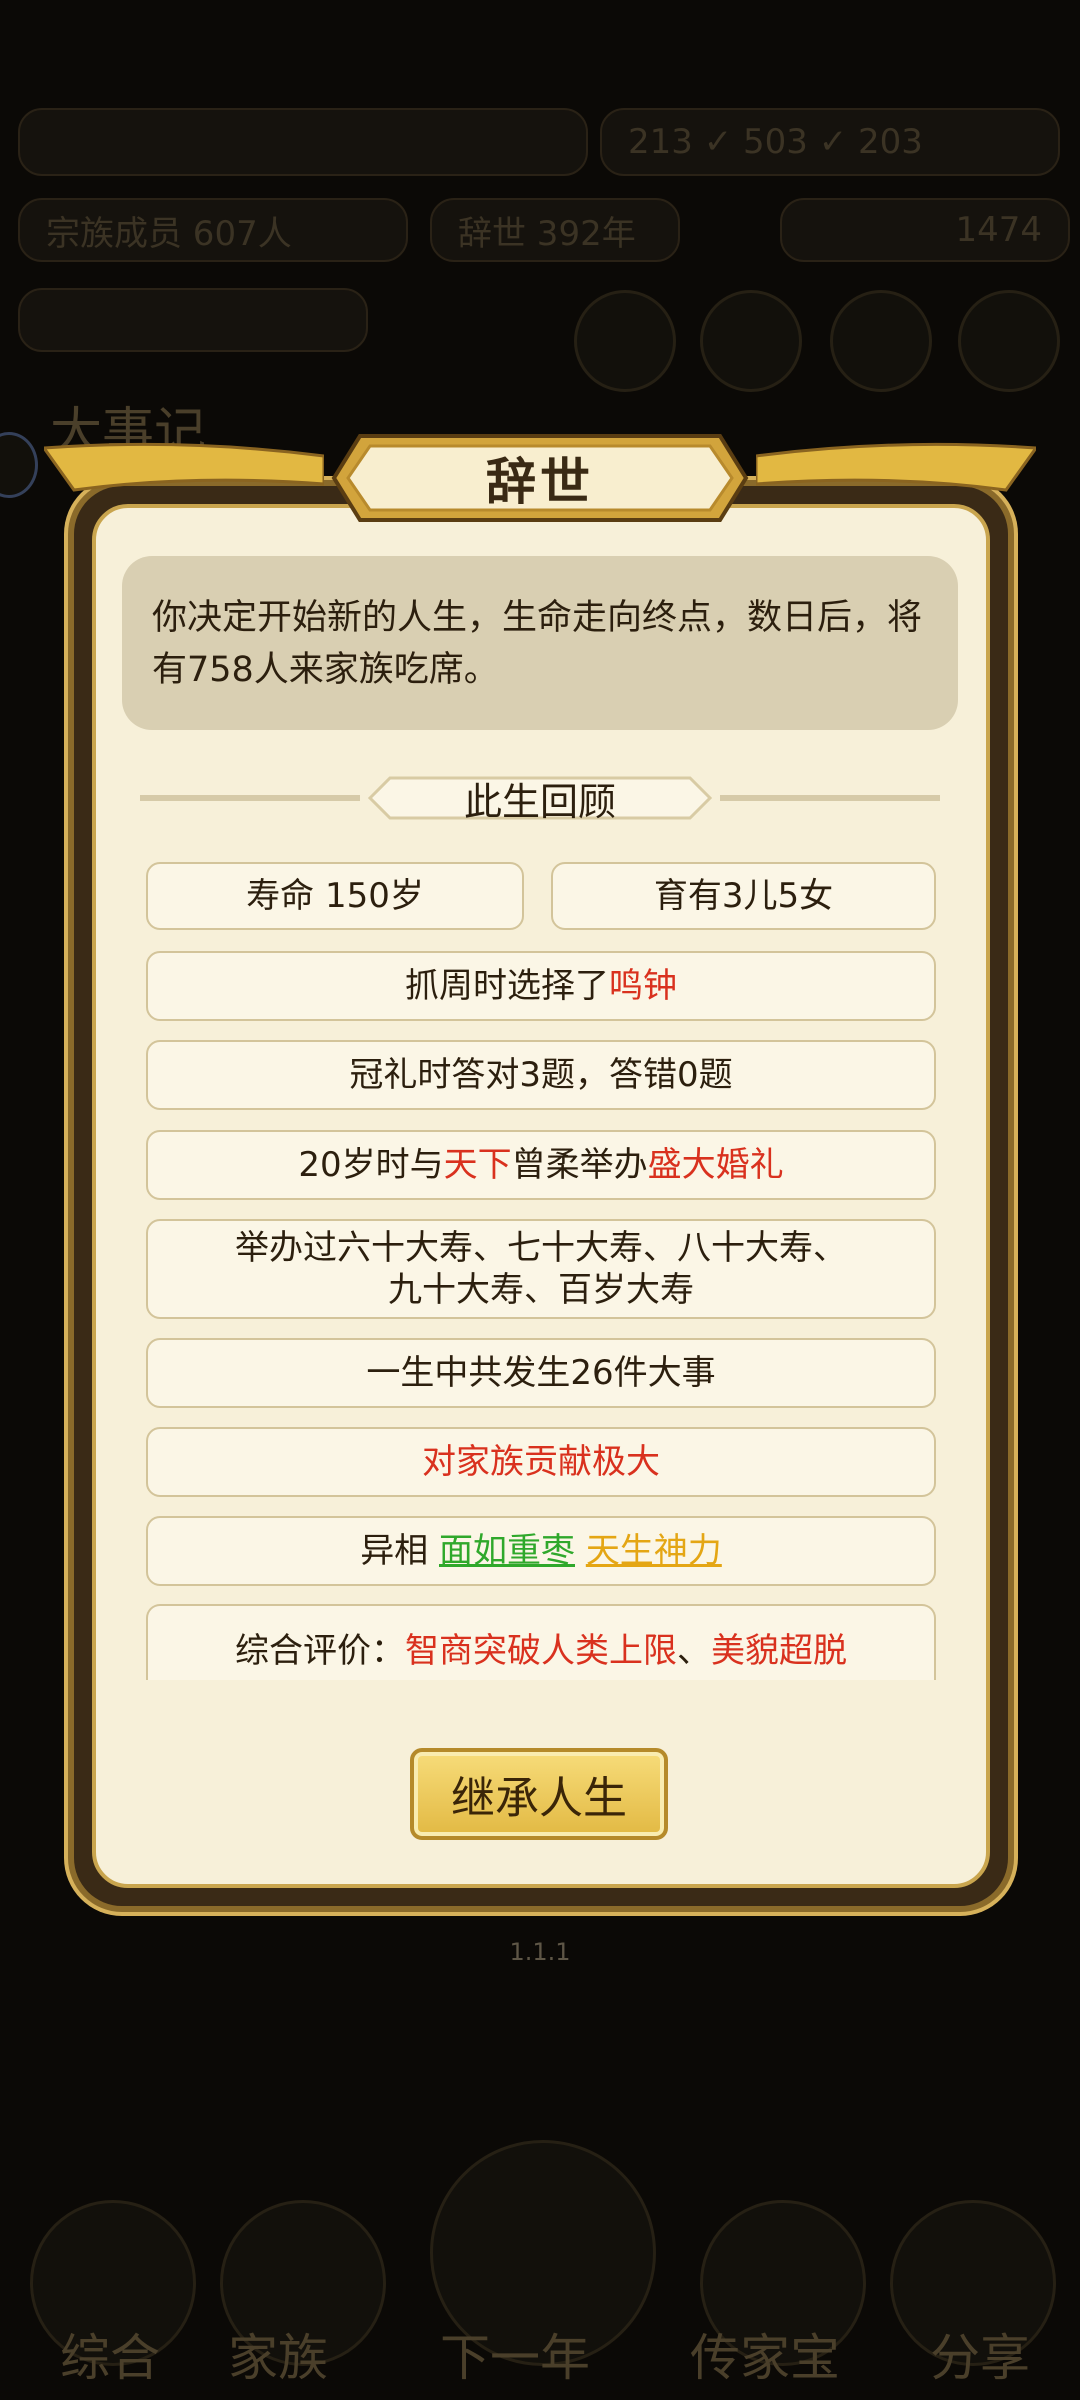 The width and height of the screenshot is (1080, 2400). What do you see at coordinates (715, 1165) in the screenshot?
I see `marriage-type: 盛大婚礼` at bounding box center [715, 1165].